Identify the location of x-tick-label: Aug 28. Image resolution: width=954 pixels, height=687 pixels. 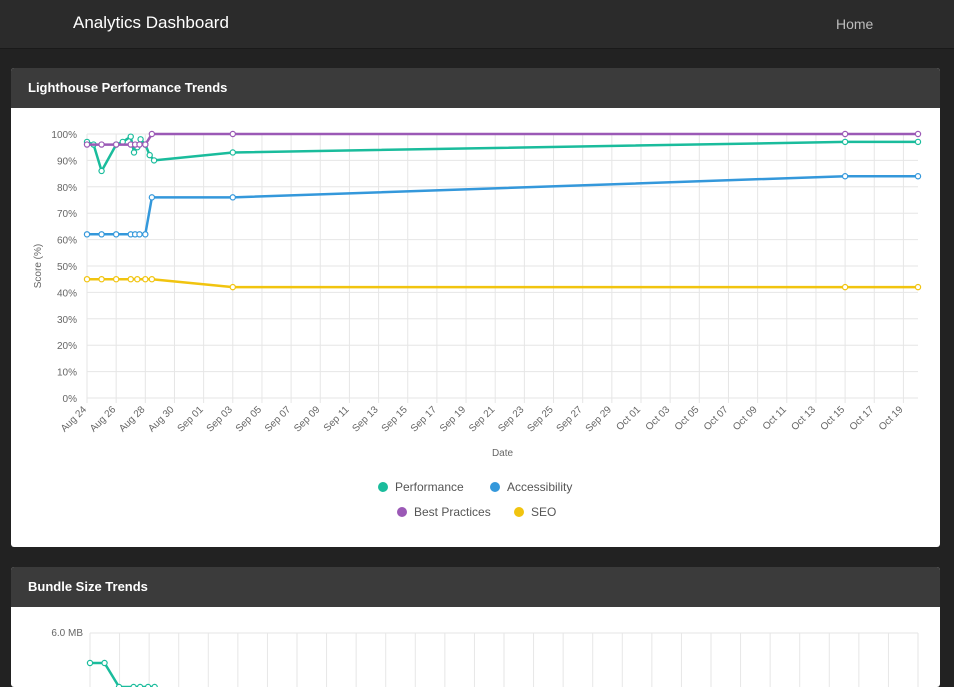
(132, 419).